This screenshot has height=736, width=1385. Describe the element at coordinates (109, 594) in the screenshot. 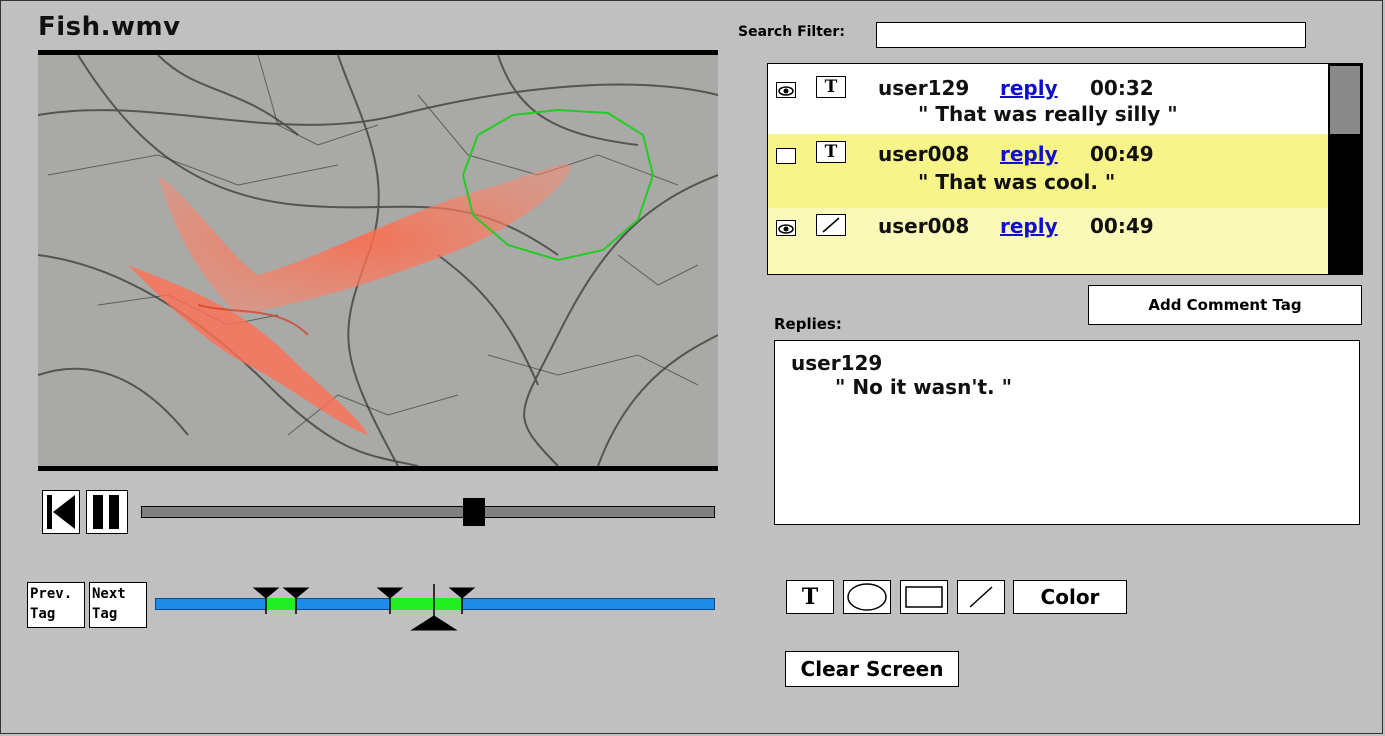

I see `next-tag-label-1: Next` at that location.